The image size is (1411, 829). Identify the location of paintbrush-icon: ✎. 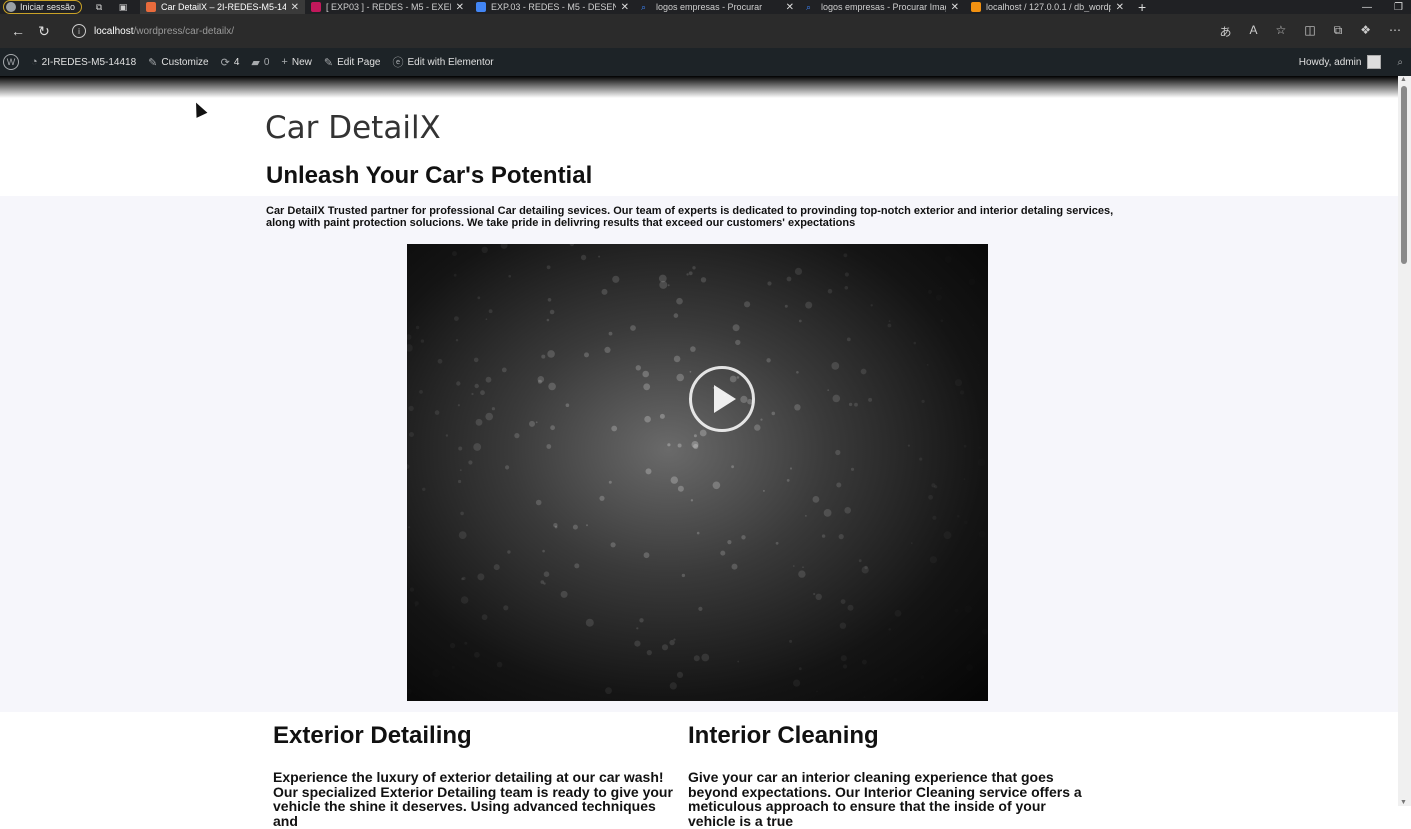
(153, 62).